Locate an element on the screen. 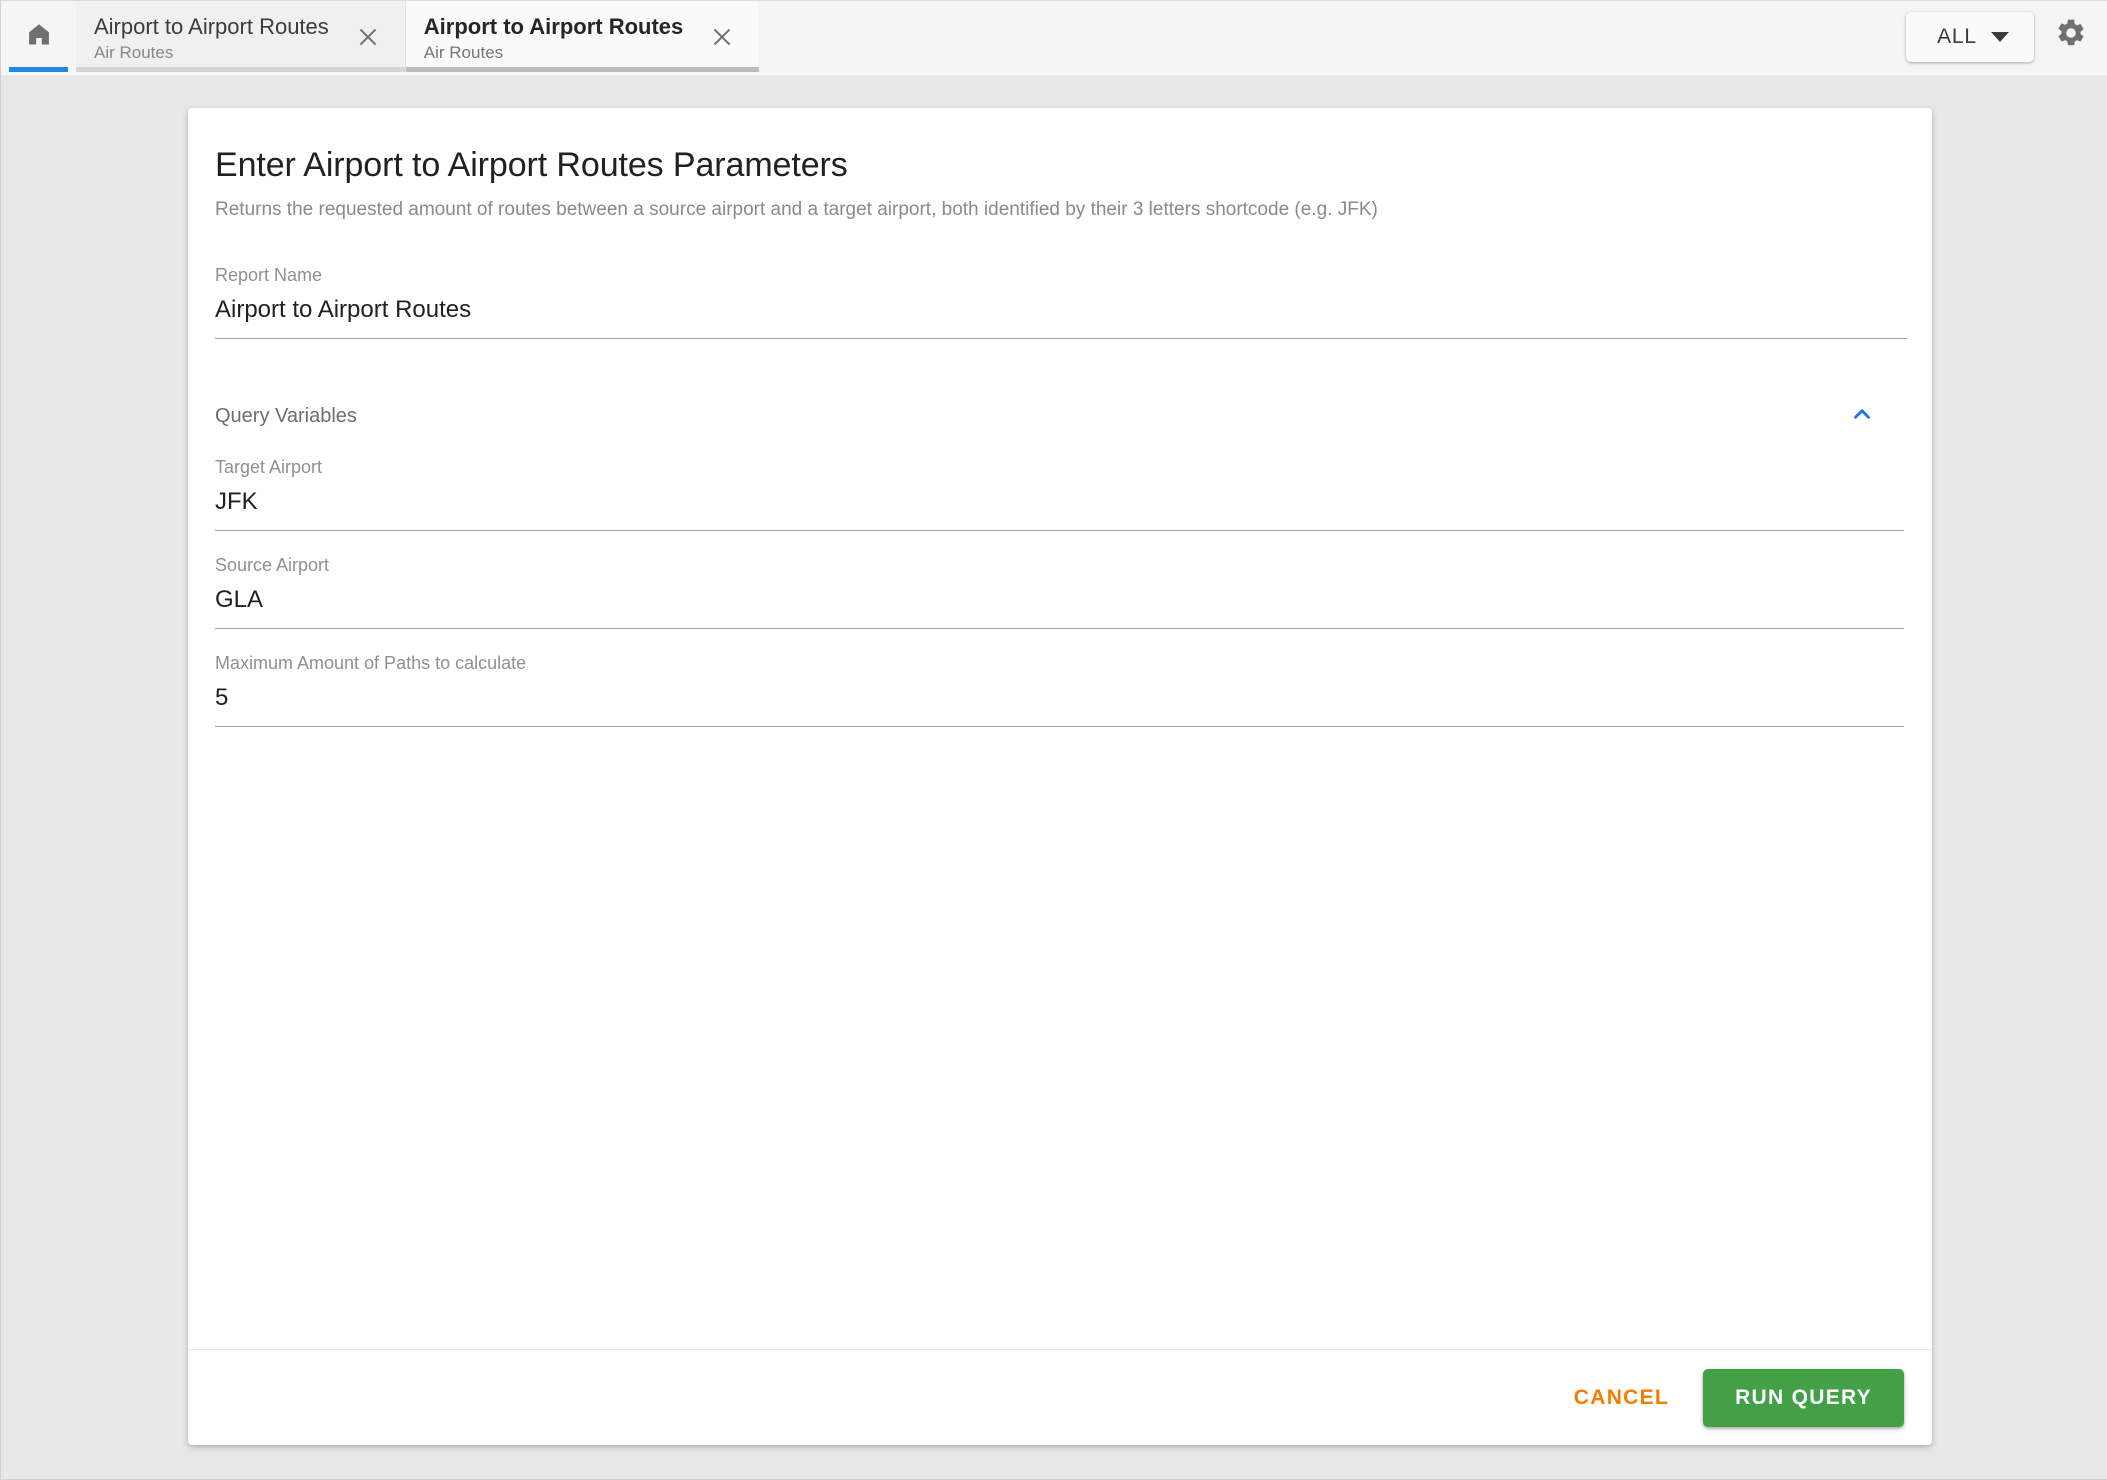  source-airport-input: GLA is located at coordinates (1060, 600).